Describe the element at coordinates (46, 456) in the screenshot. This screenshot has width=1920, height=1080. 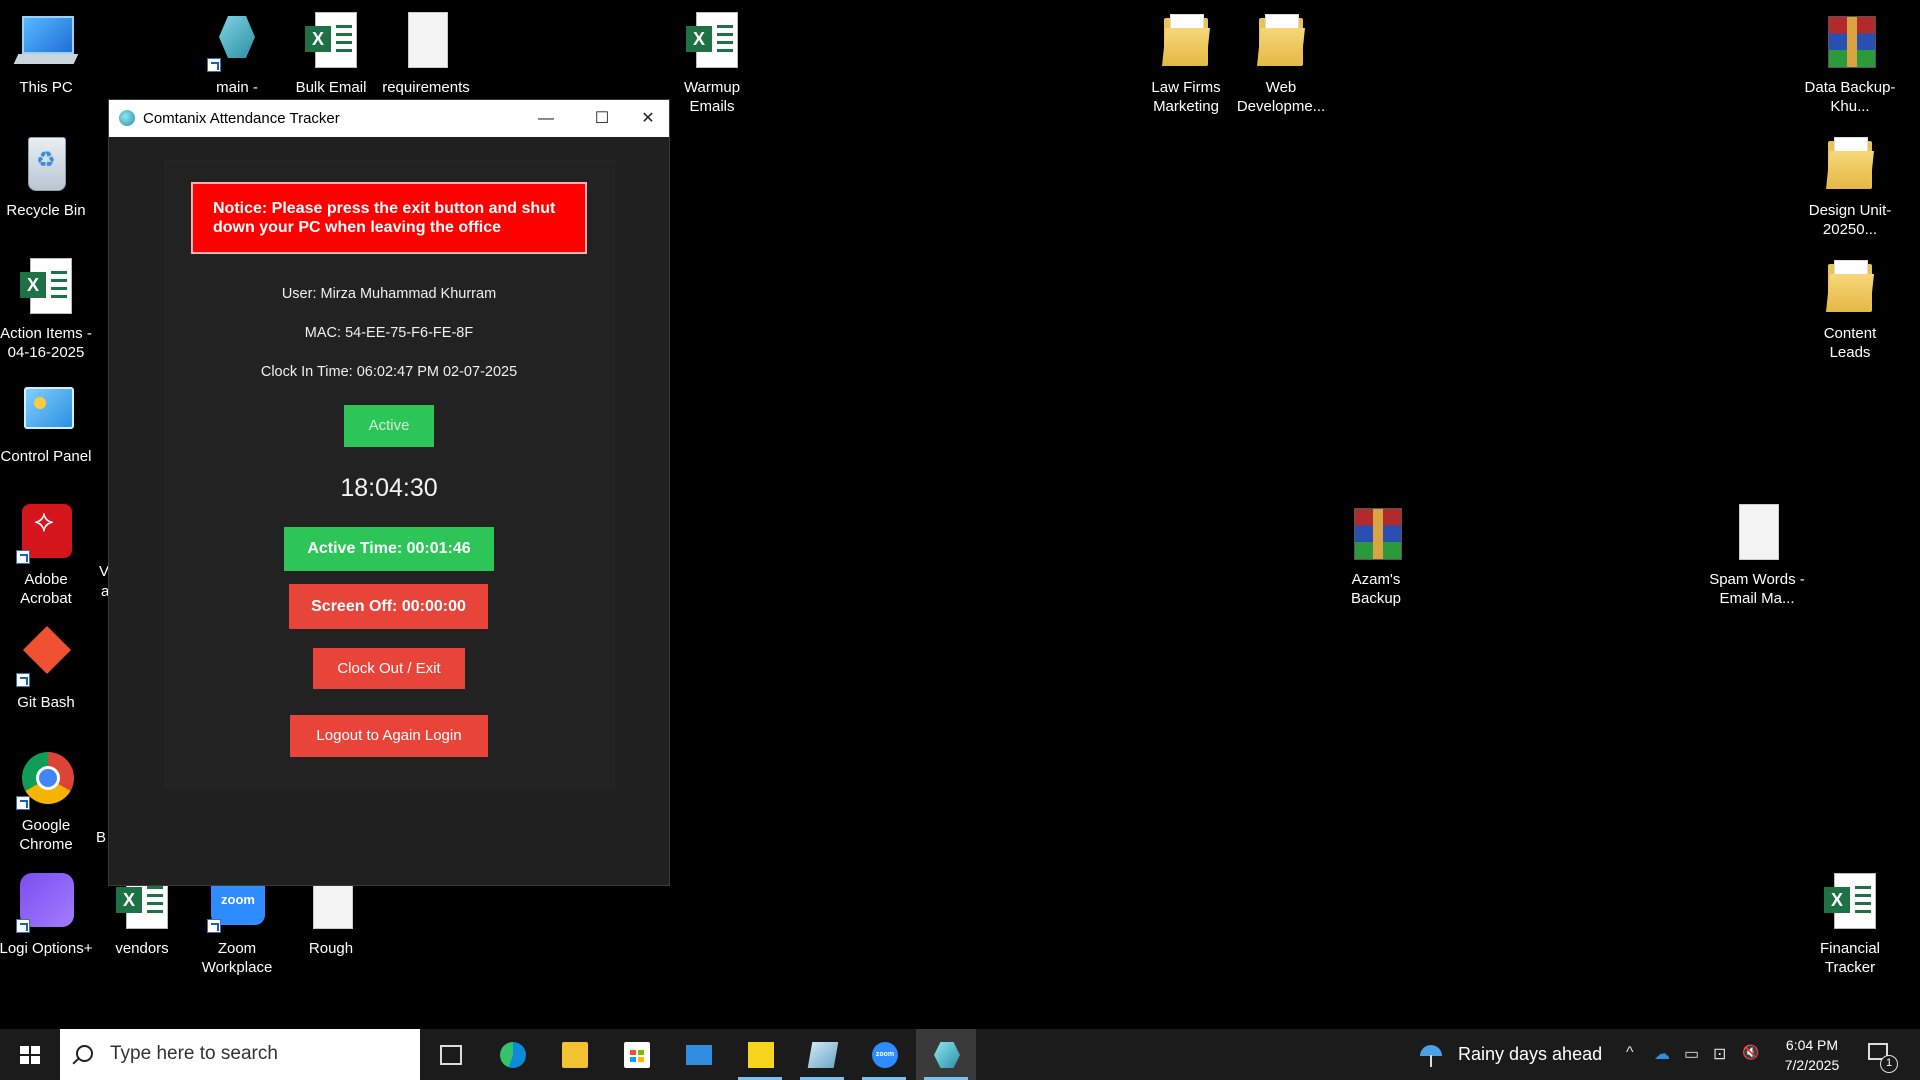
I see `desktop-icon-label: Control Panel` at that location.